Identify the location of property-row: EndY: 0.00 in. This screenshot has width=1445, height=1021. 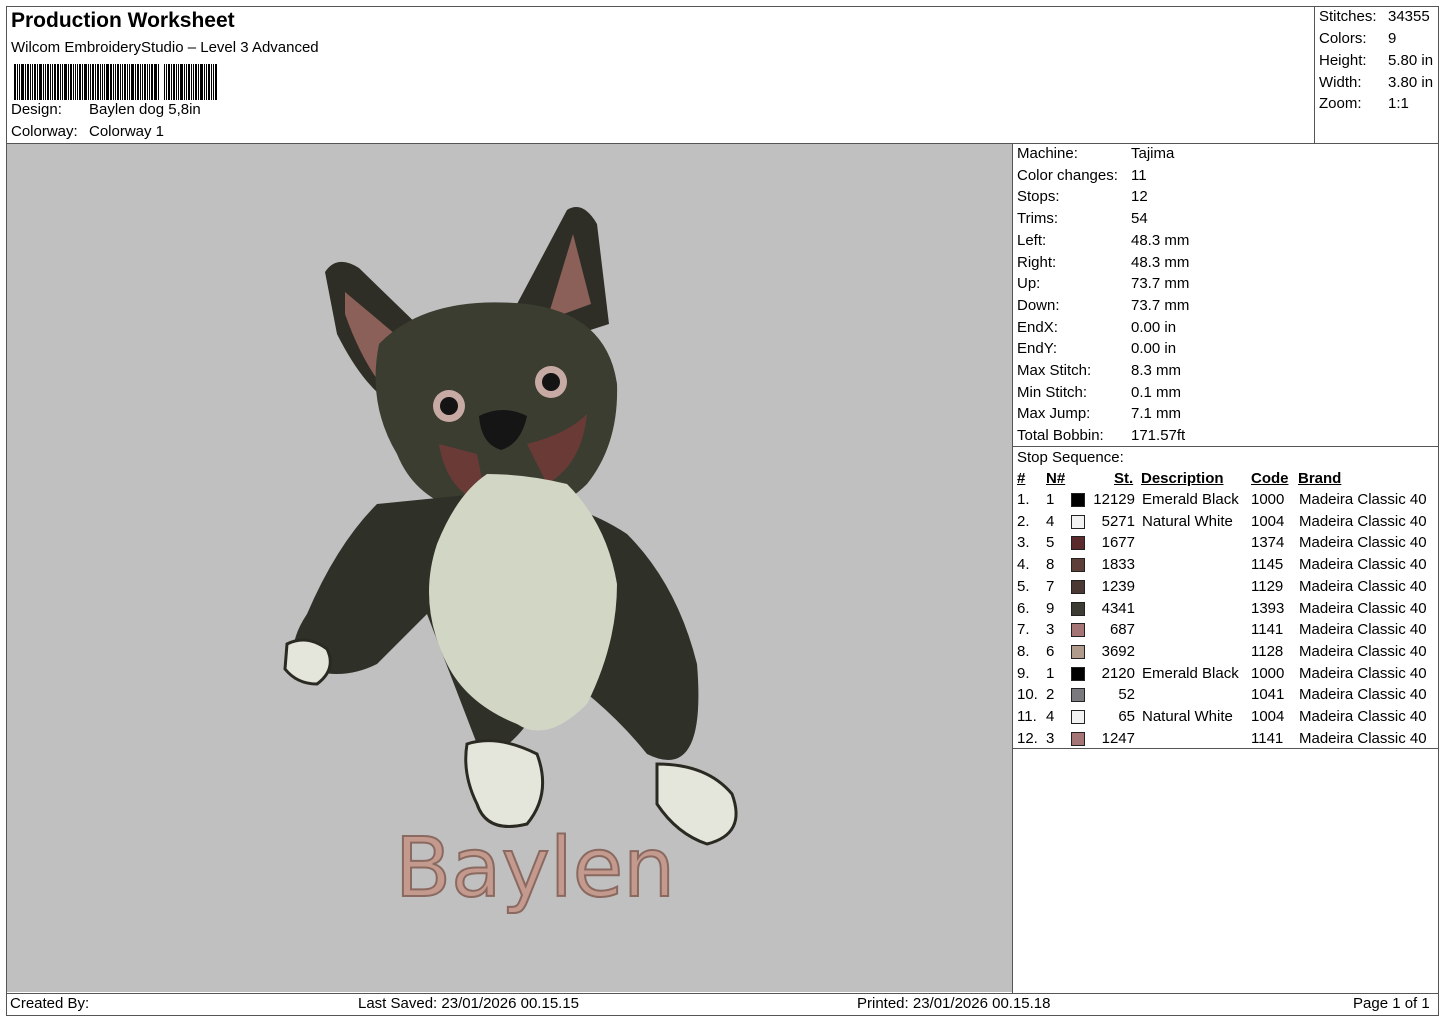
(1096, 348).